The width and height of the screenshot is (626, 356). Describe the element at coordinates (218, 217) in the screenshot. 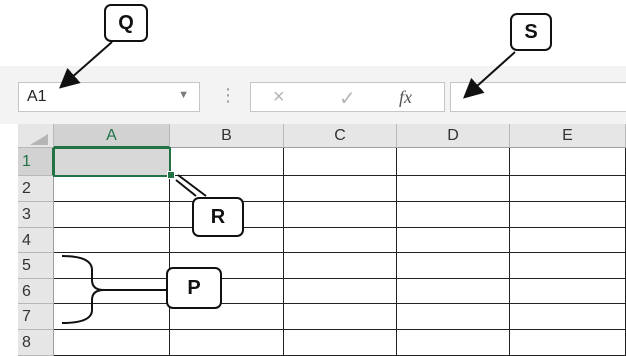

I see `callout-r: R` at that location.